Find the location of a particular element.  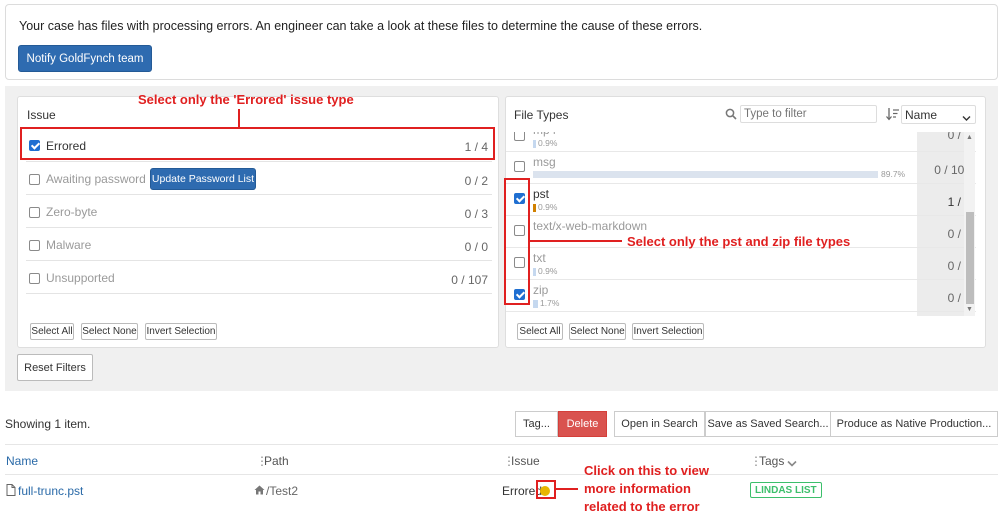

file-types-select-all-button: Select All is located at coordinates (540, 331).